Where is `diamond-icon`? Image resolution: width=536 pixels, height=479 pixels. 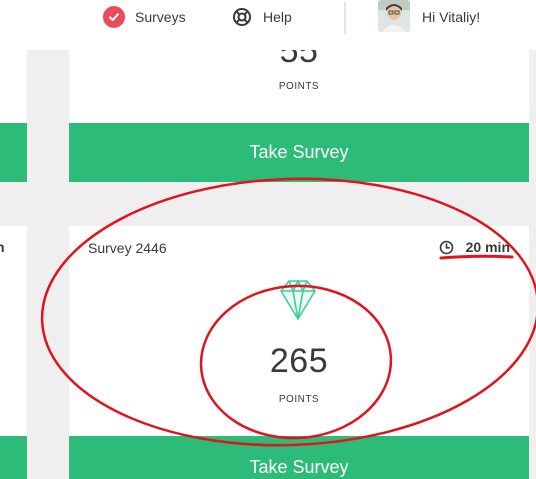 diamond-icon is located at coordinates (298, 300).